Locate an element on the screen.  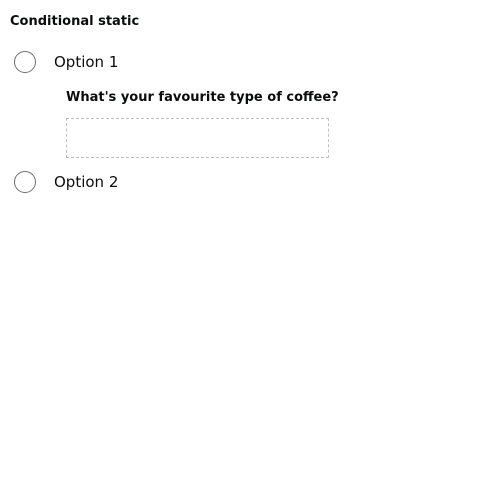
coffee-type-input is located at coordinates (197, 138).